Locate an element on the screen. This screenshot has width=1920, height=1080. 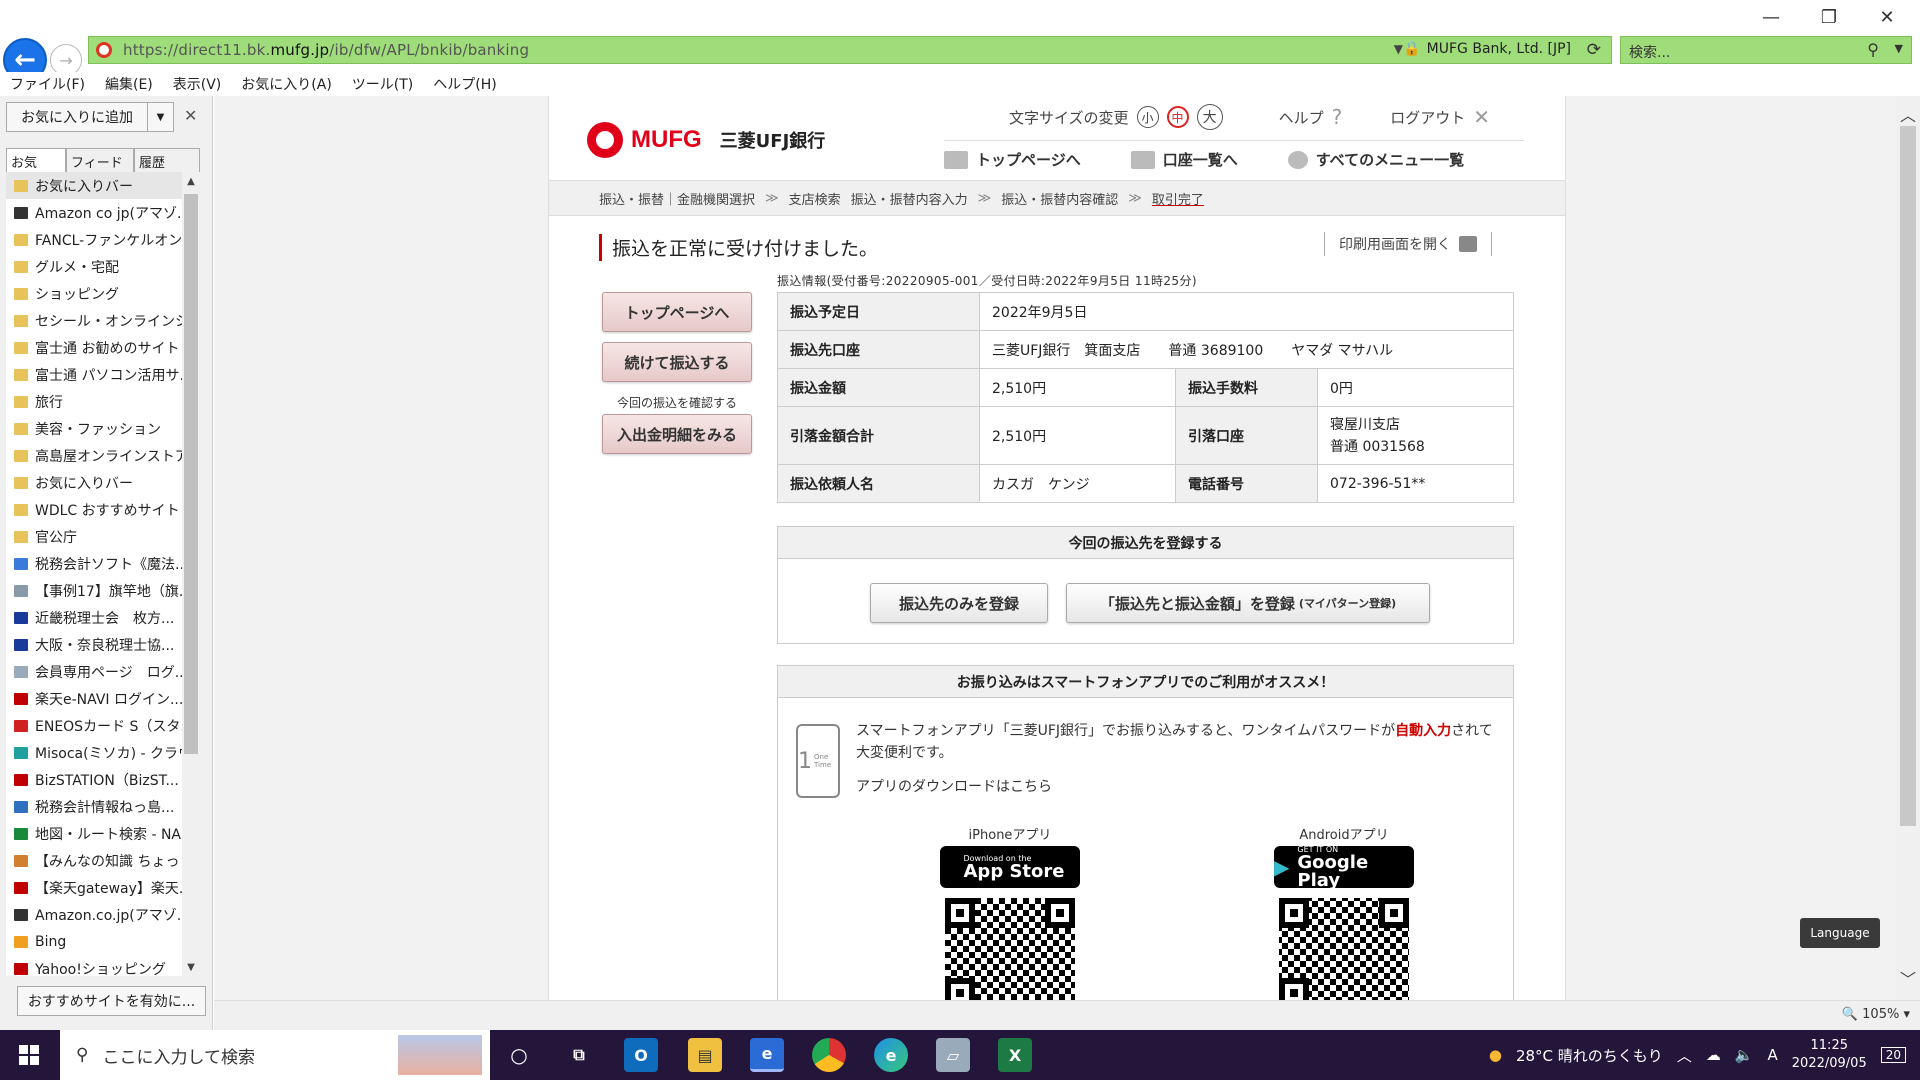
logout-x-icon: ✕ is located at coordinates (1481, 117).